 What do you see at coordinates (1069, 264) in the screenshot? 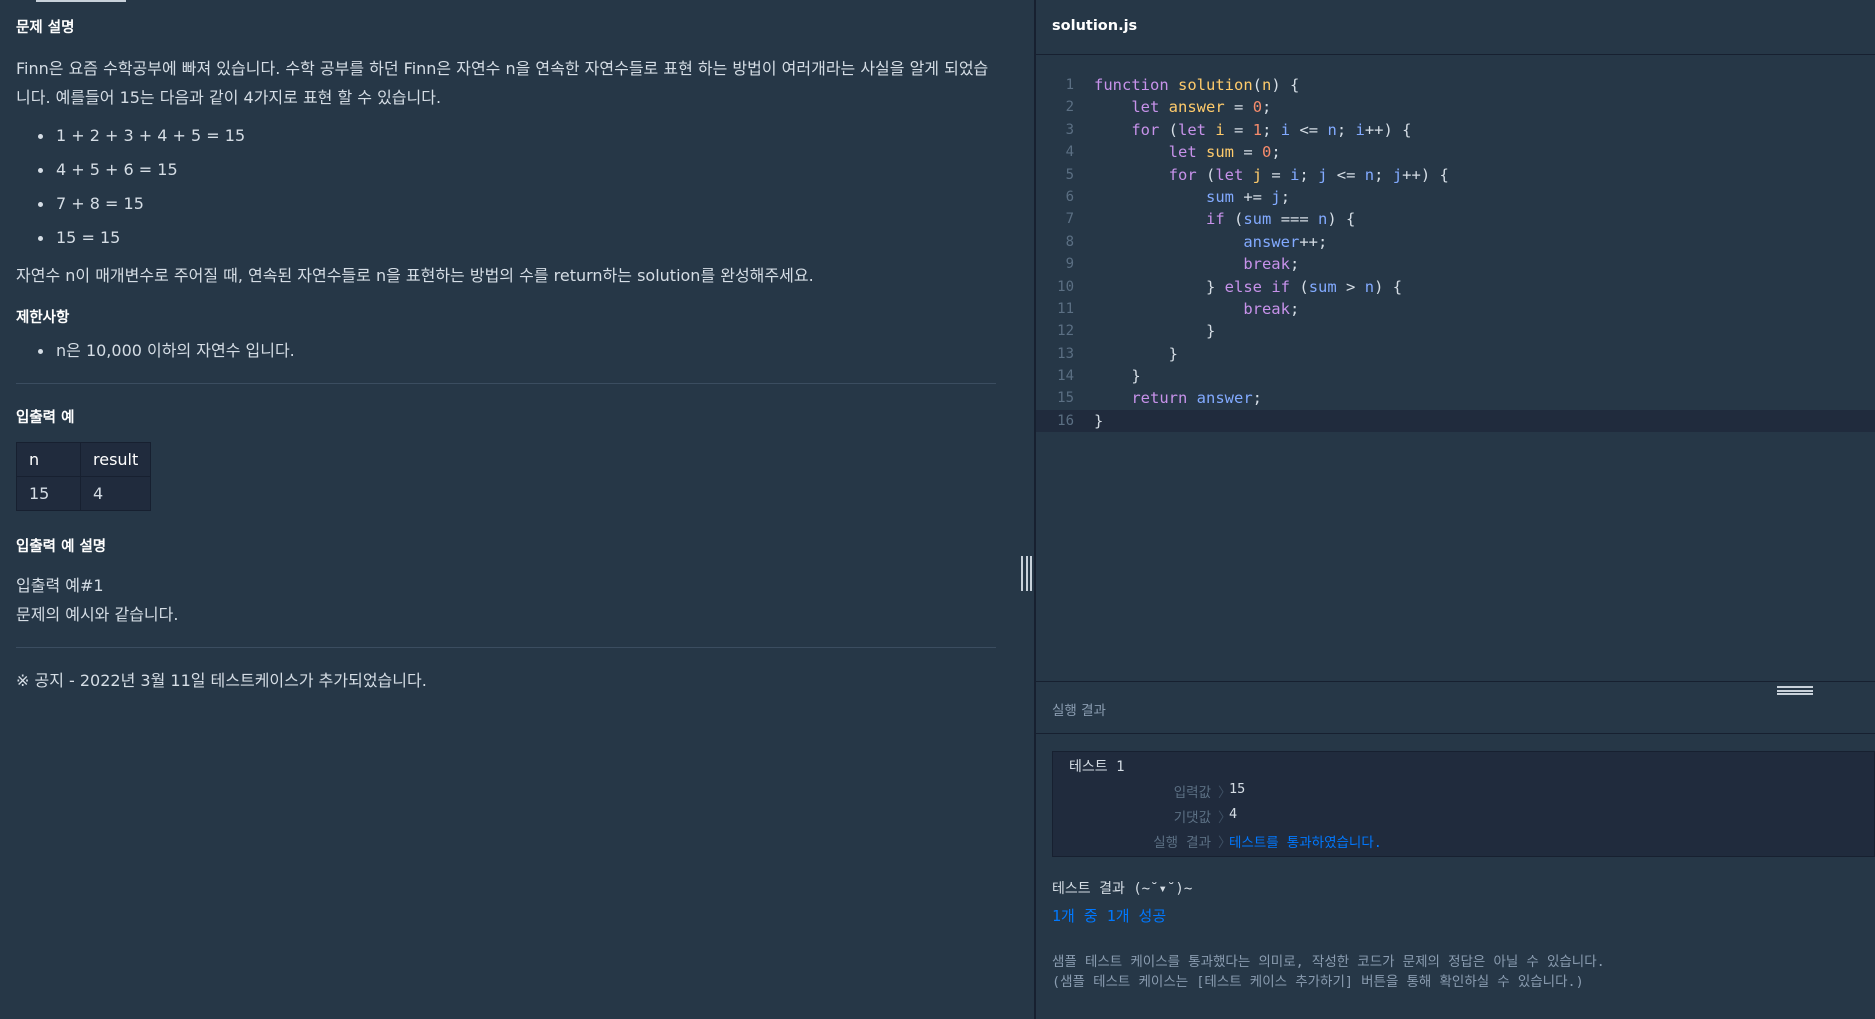
I see `line-number: 9` at bounding box center [1069, 264].